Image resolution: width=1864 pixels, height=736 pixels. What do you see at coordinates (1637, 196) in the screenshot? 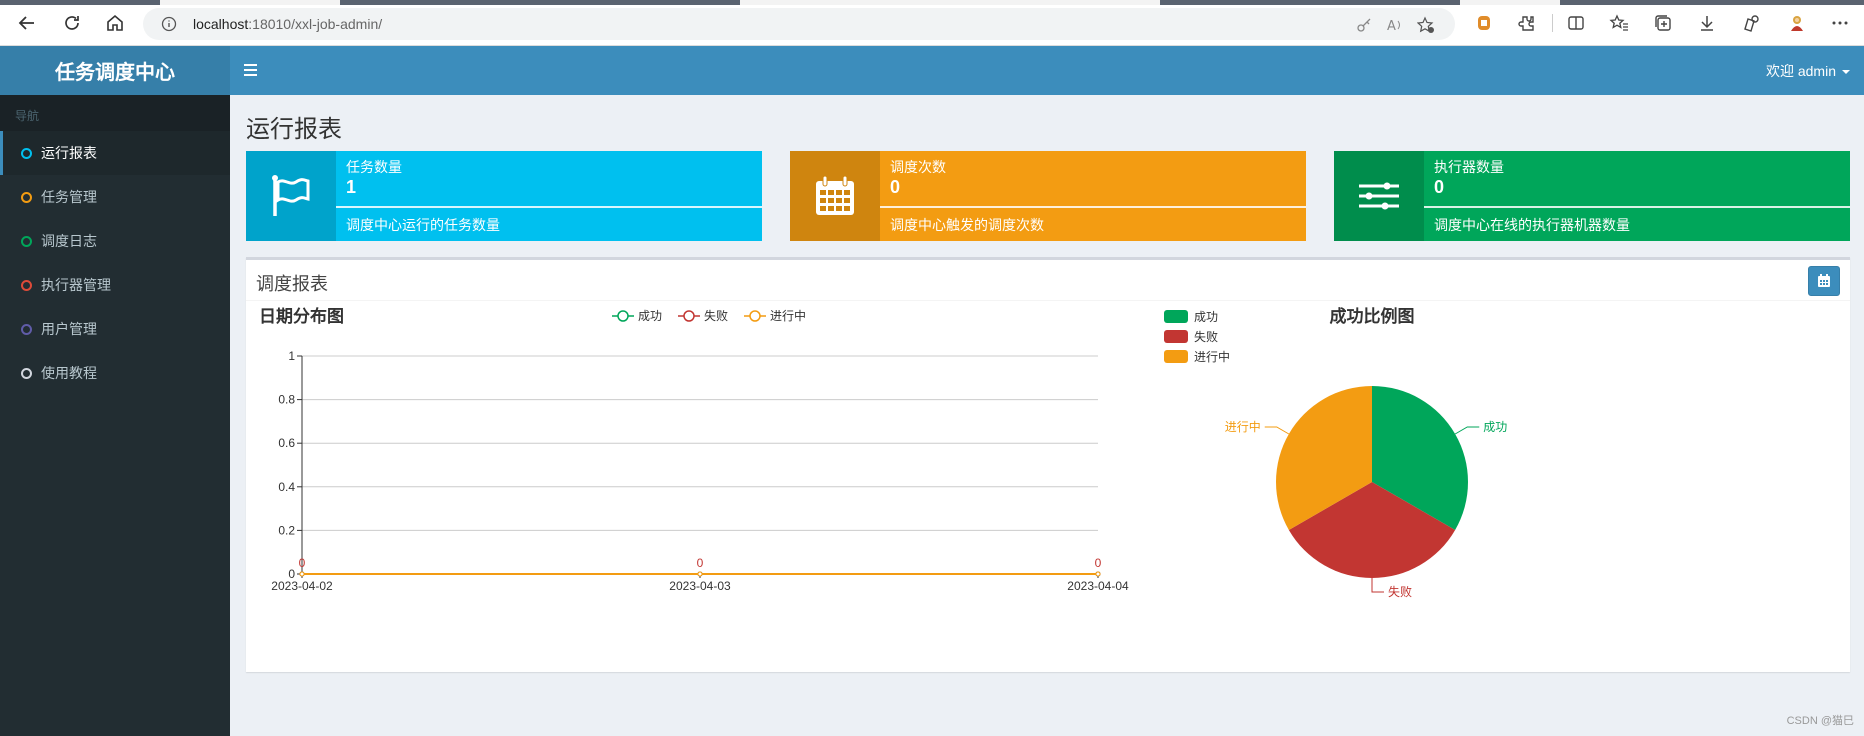
I see `info-box-content: 执行器数量 0 调度中心在线的执行器机器数量` at bounding box center [1637, 196].